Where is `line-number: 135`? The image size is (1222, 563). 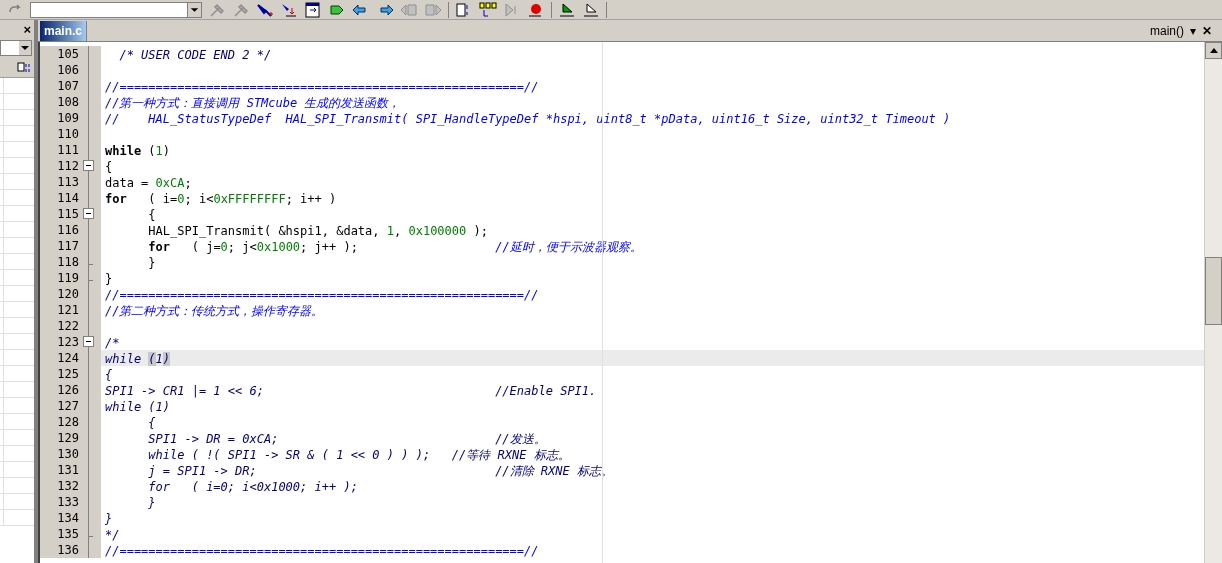 line-number: 135 is located at coordinates (61, 534).